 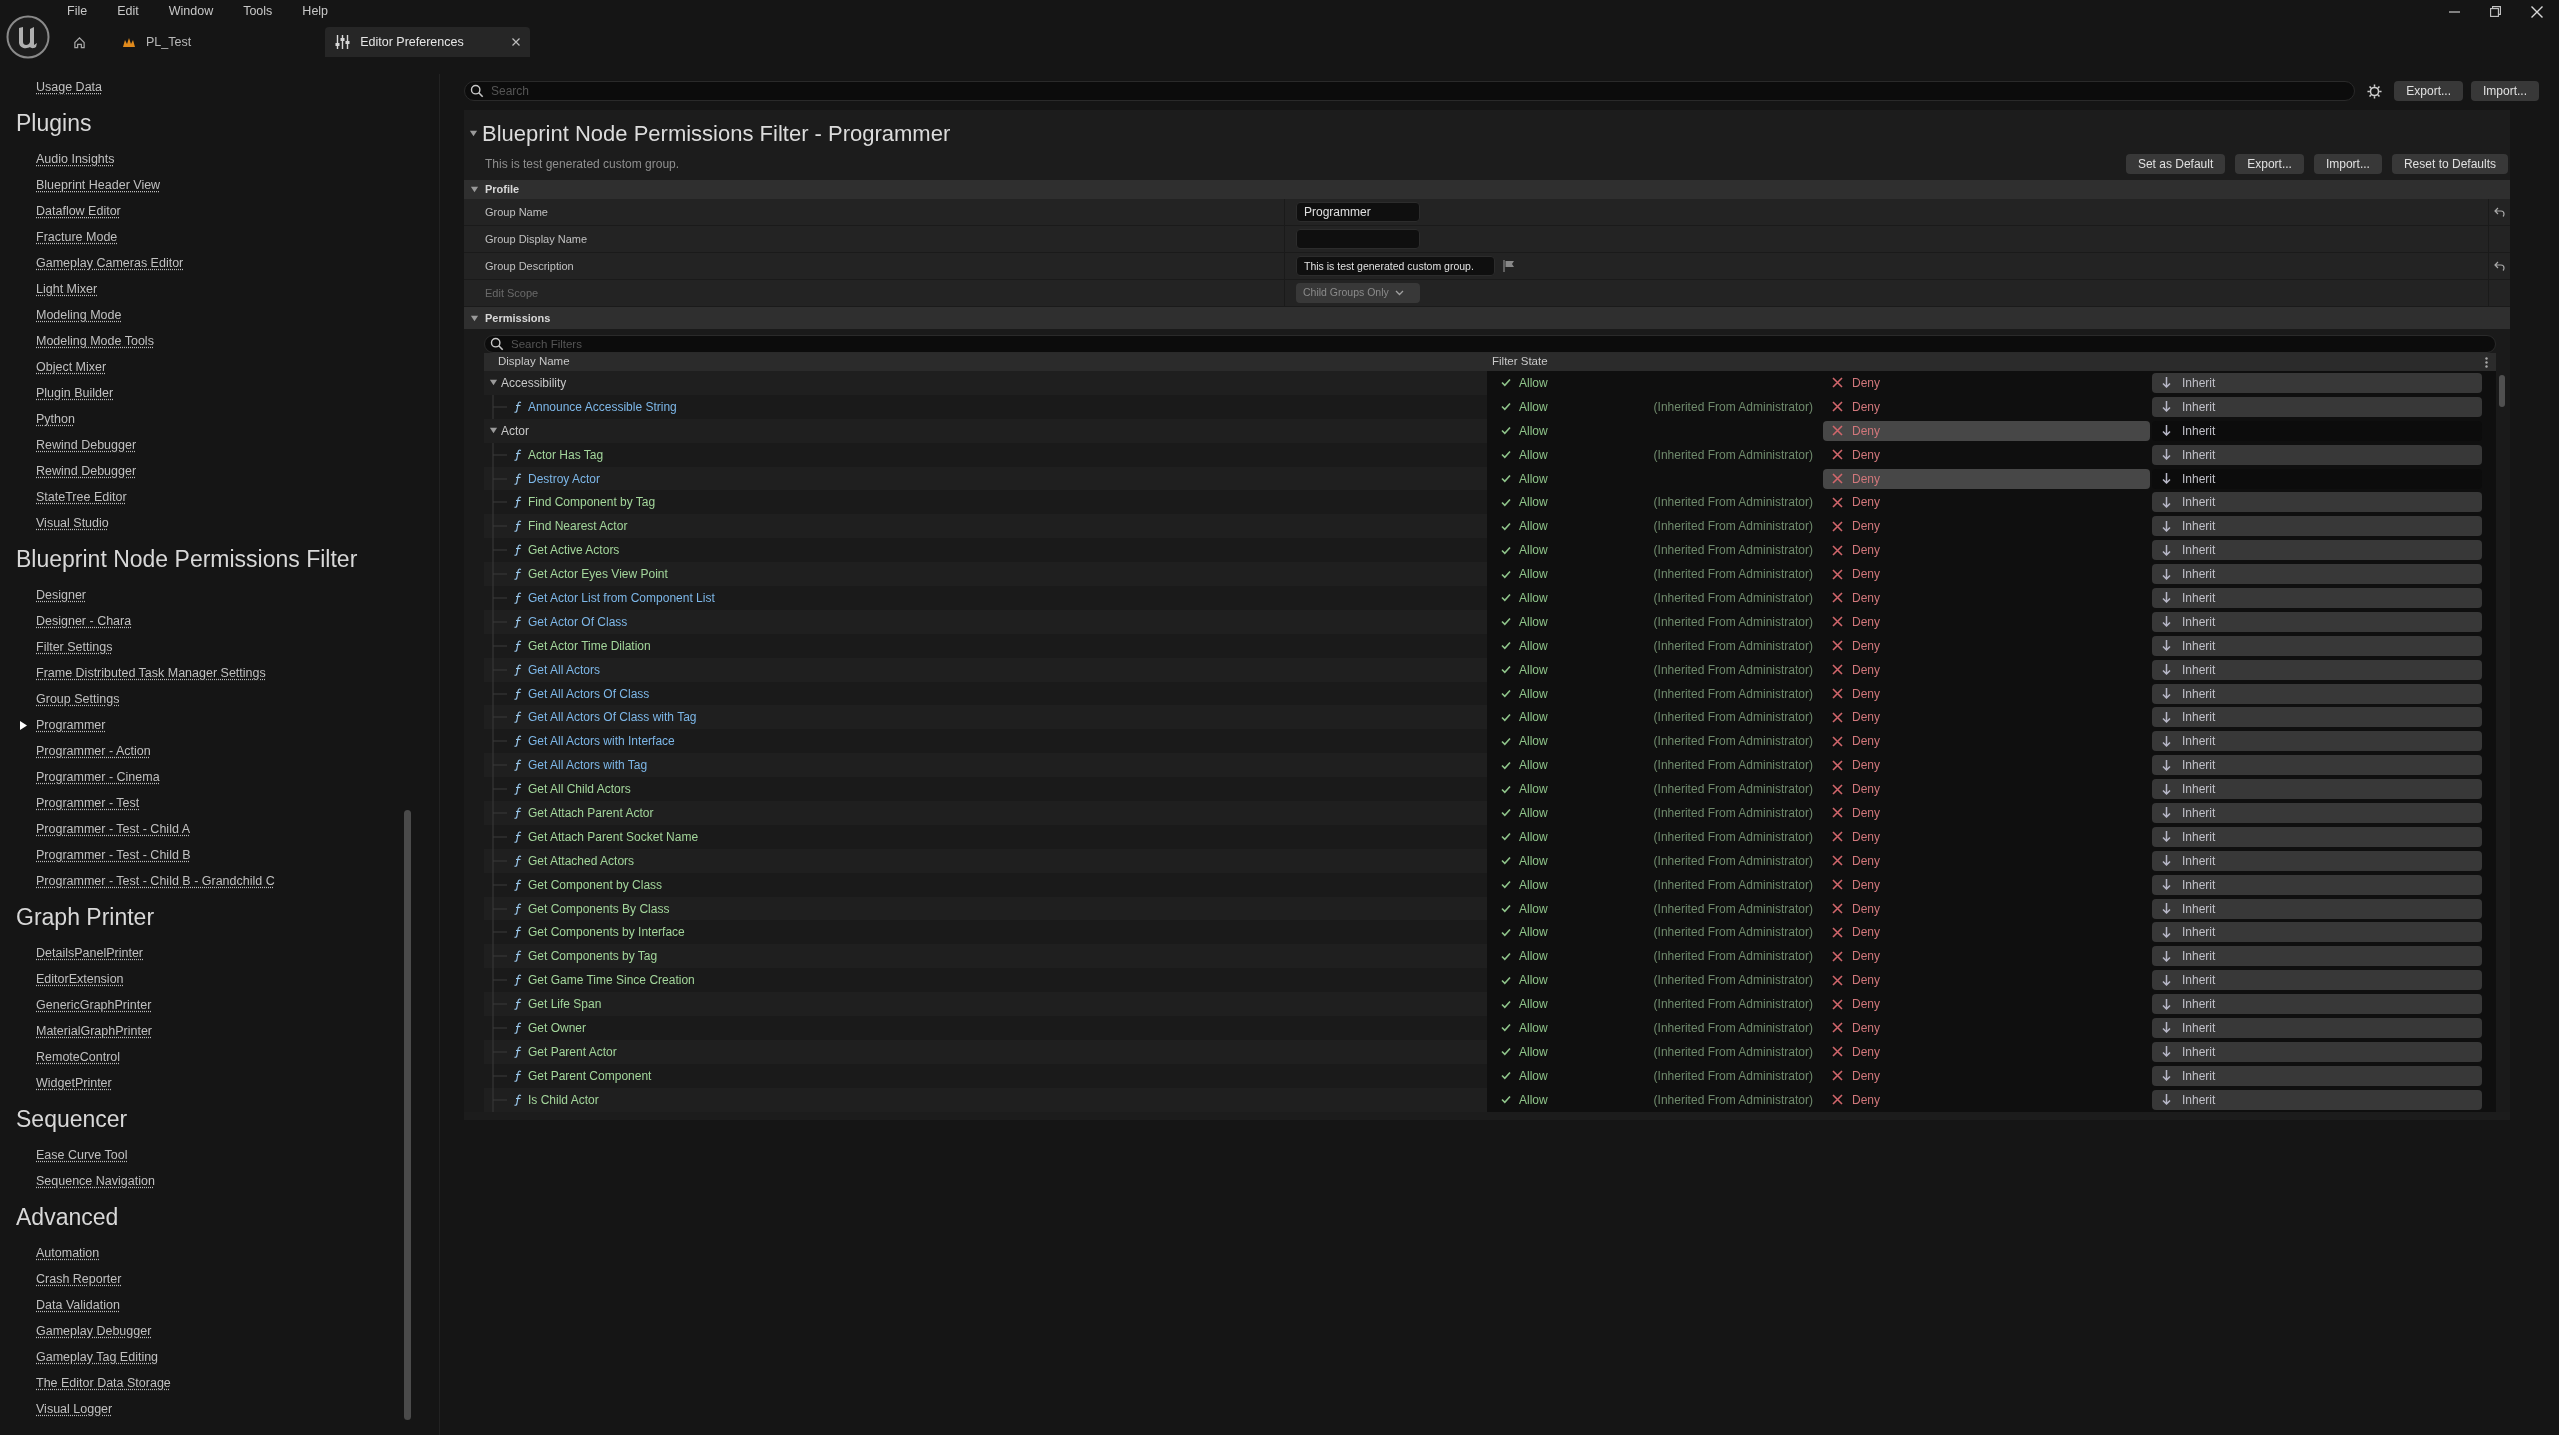 I want to click on sidebar-link: Modeling Mode, so click(x=79, y=315).